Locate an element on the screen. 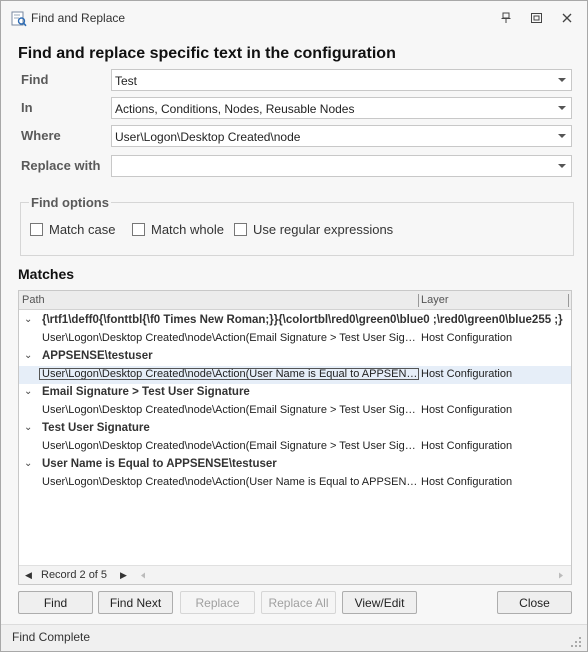 The width and height of the screenshot is (588, 652). match-whole-label: Match whole is located at coordinates (187, 229).